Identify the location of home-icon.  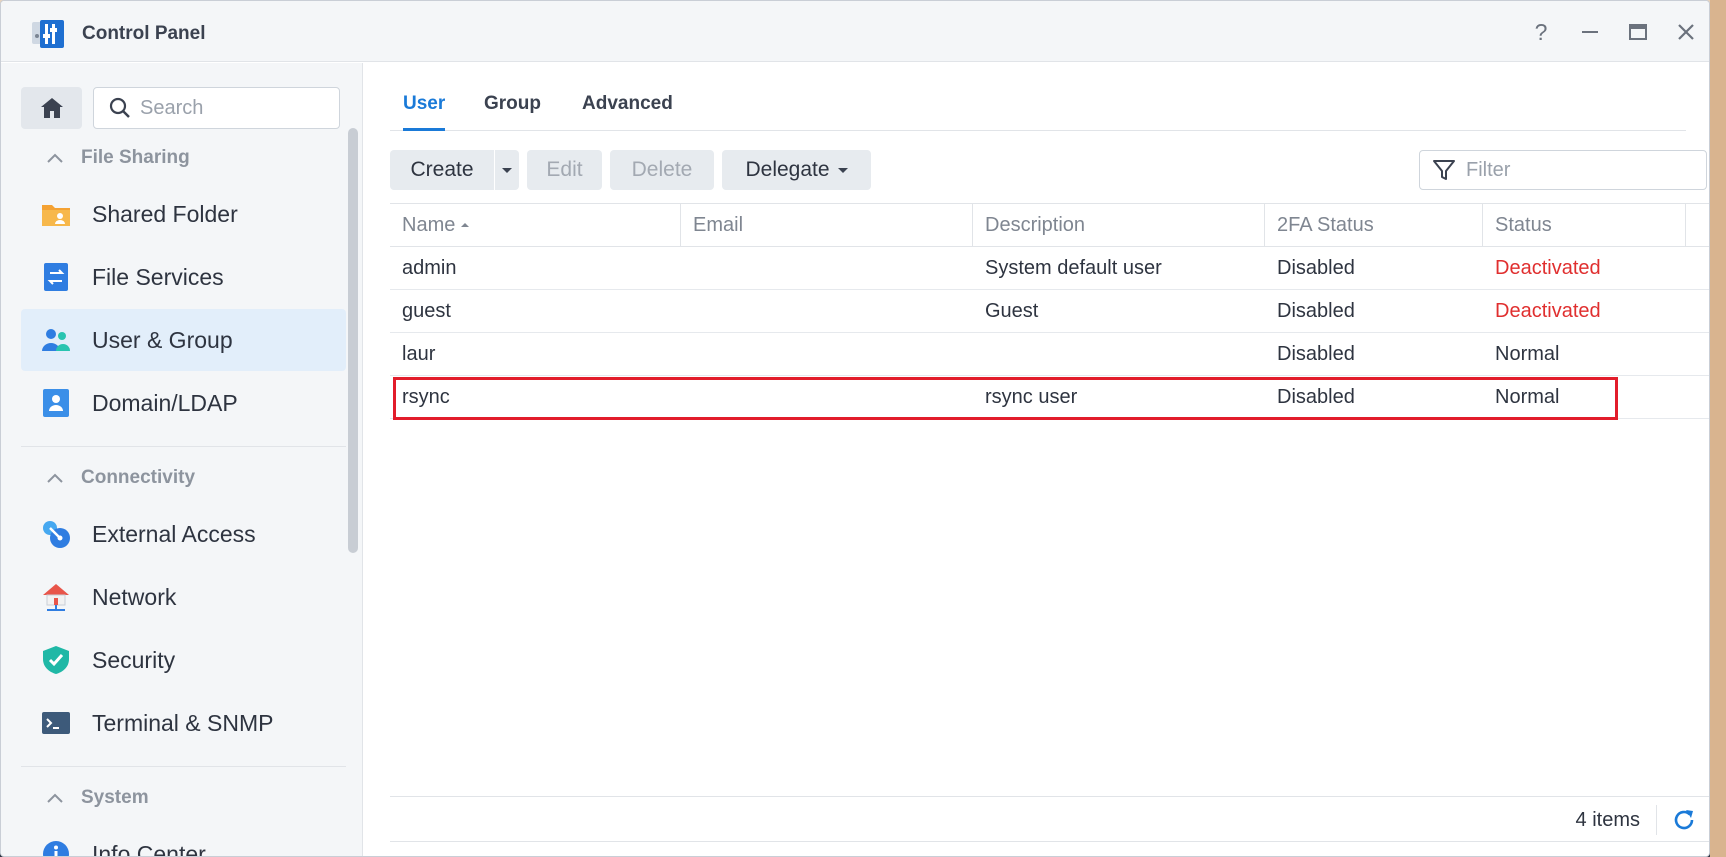
(51, 108).